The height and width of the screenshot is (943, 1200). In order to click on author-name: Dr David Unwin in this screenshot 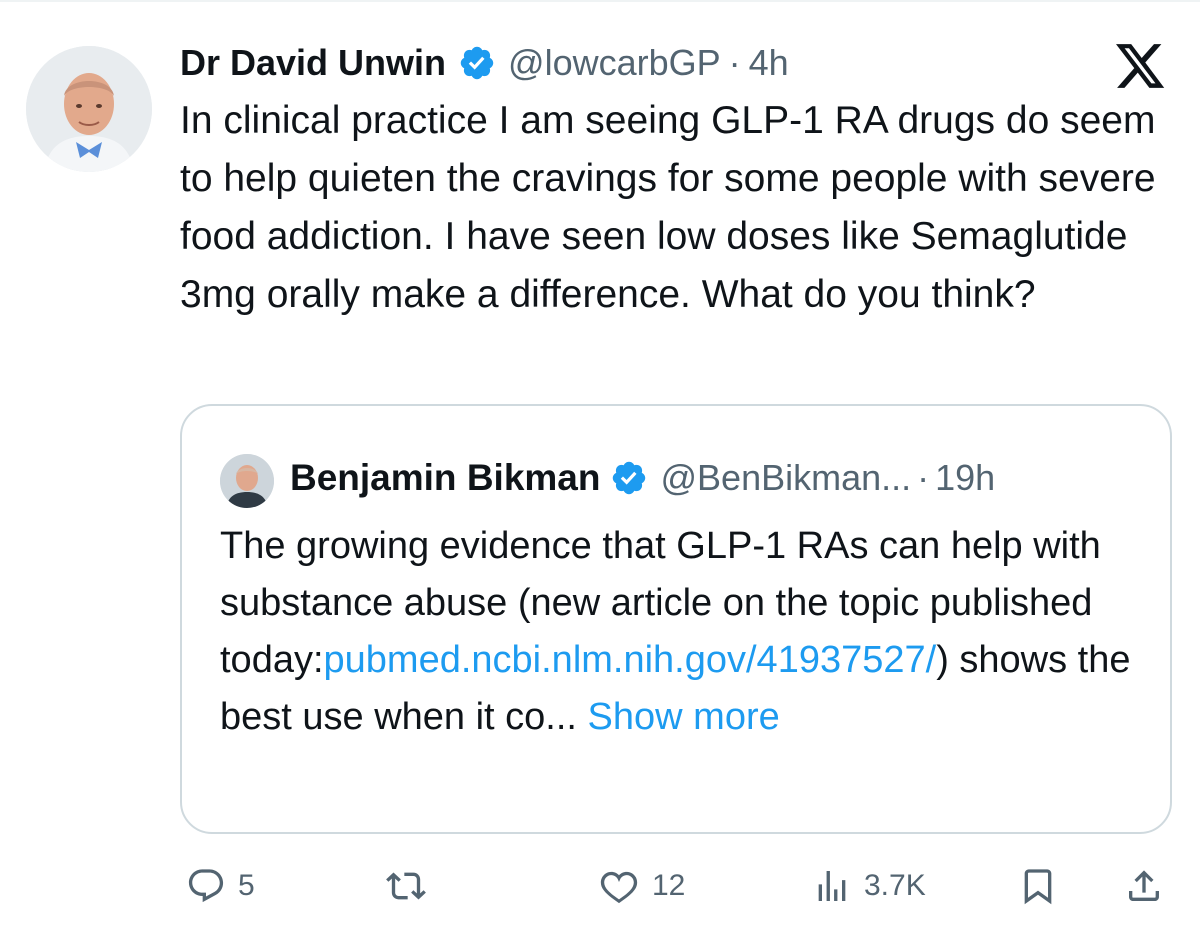, I will do `click(313, 63)`.